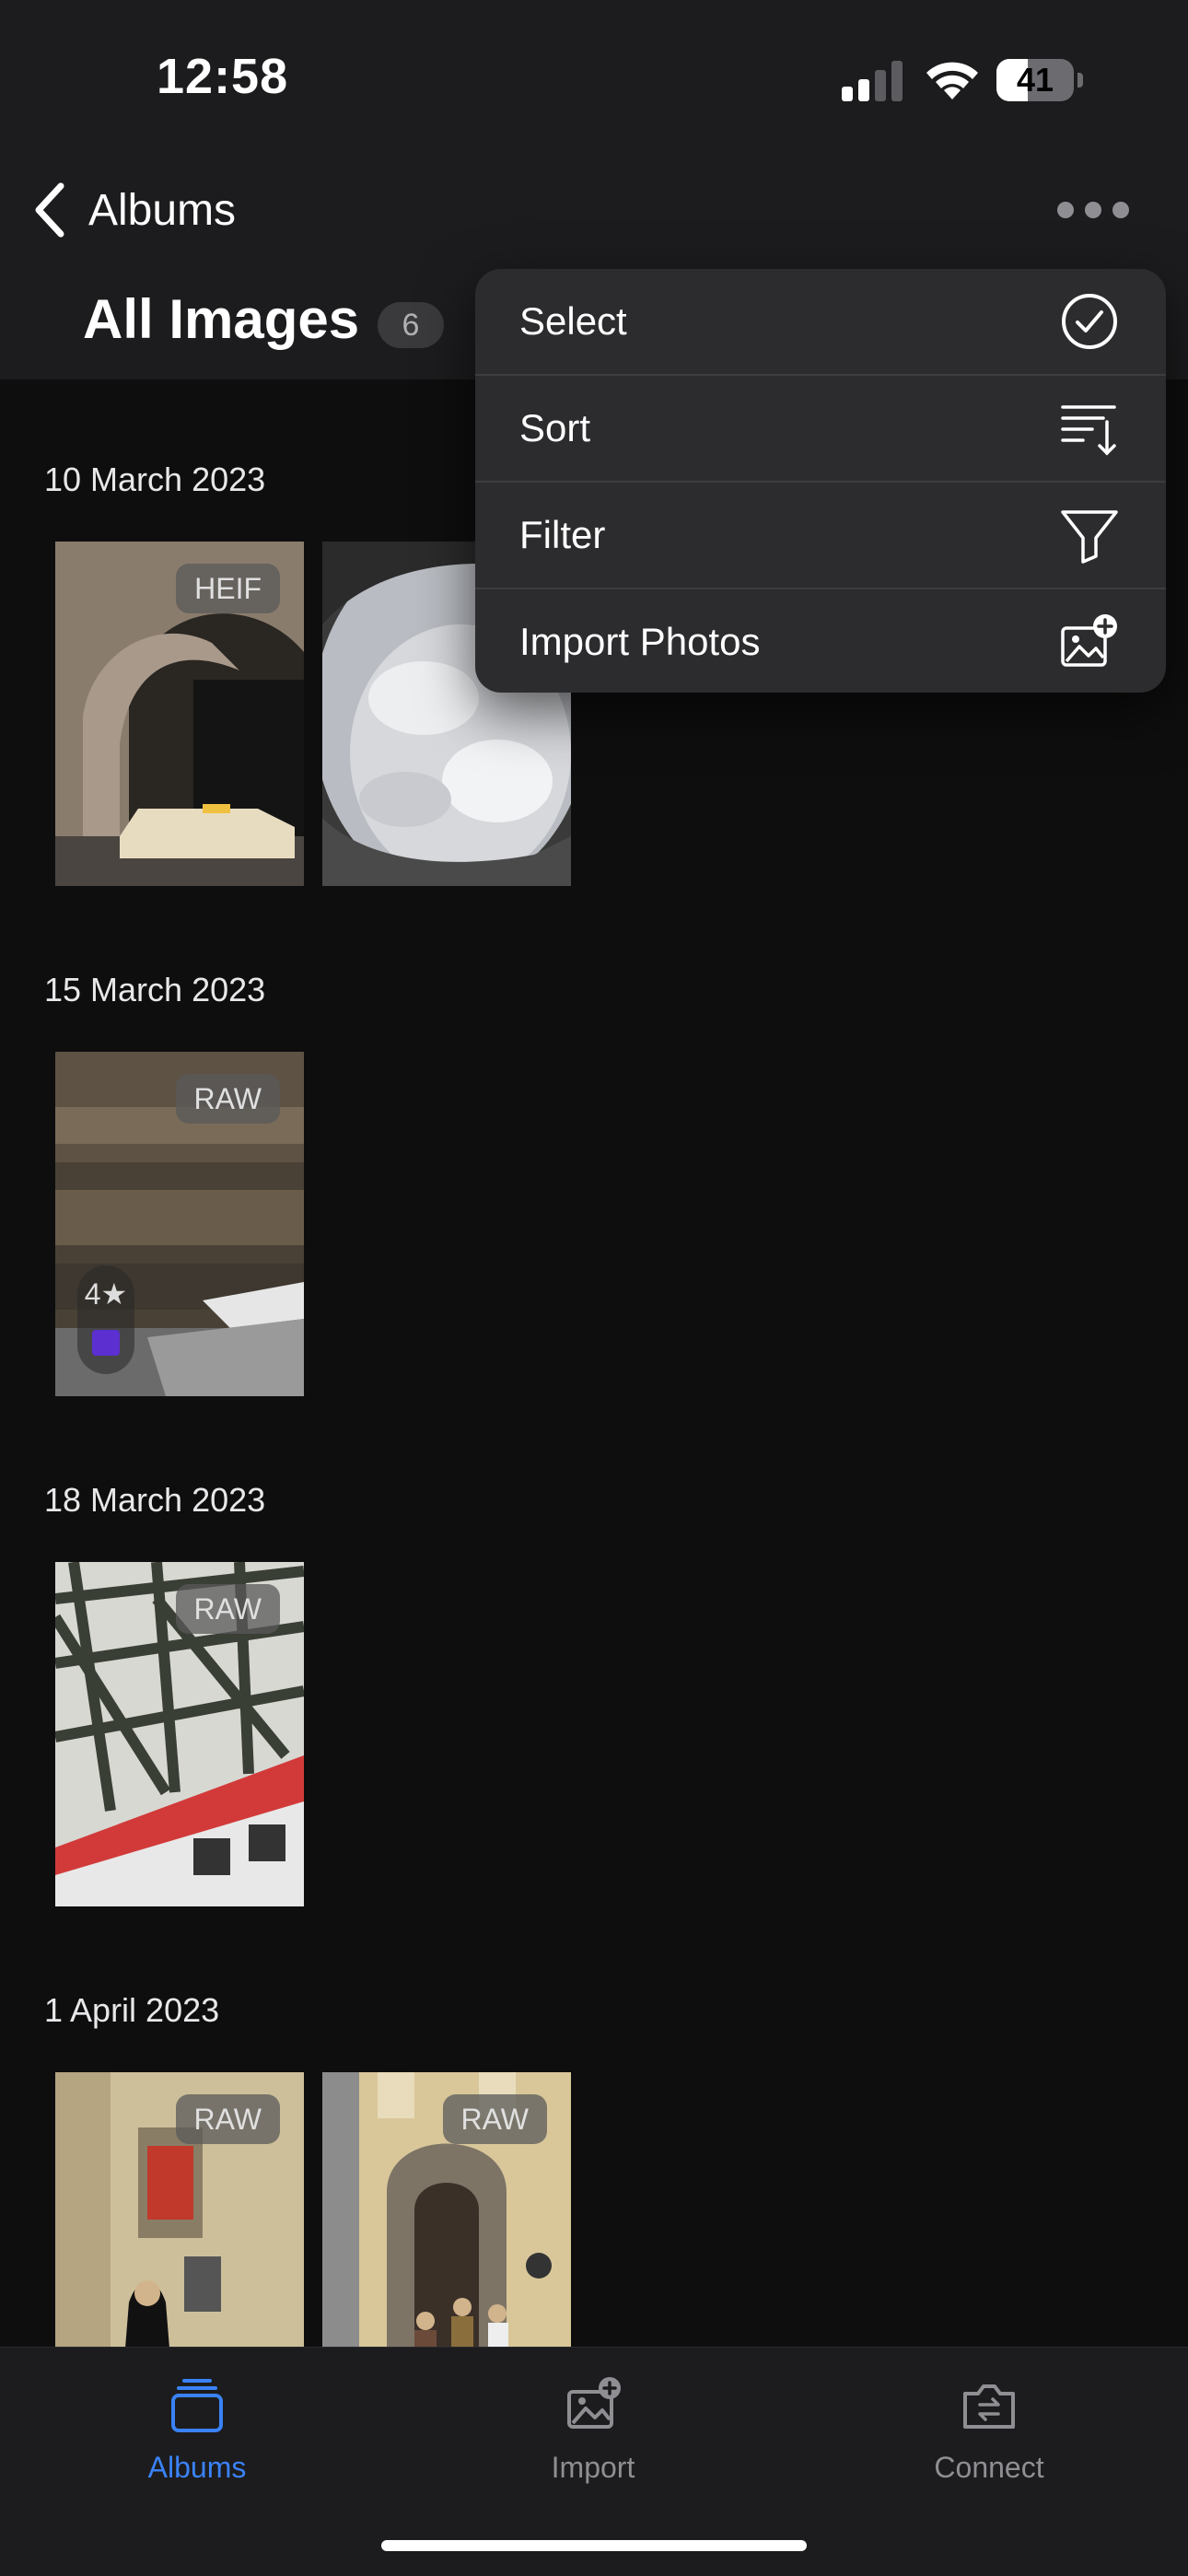  What do you see at coordinates (155, 1500) in the screenshot?
I see `date-header: 18 March 2023` at bounding box center [155, 1500].